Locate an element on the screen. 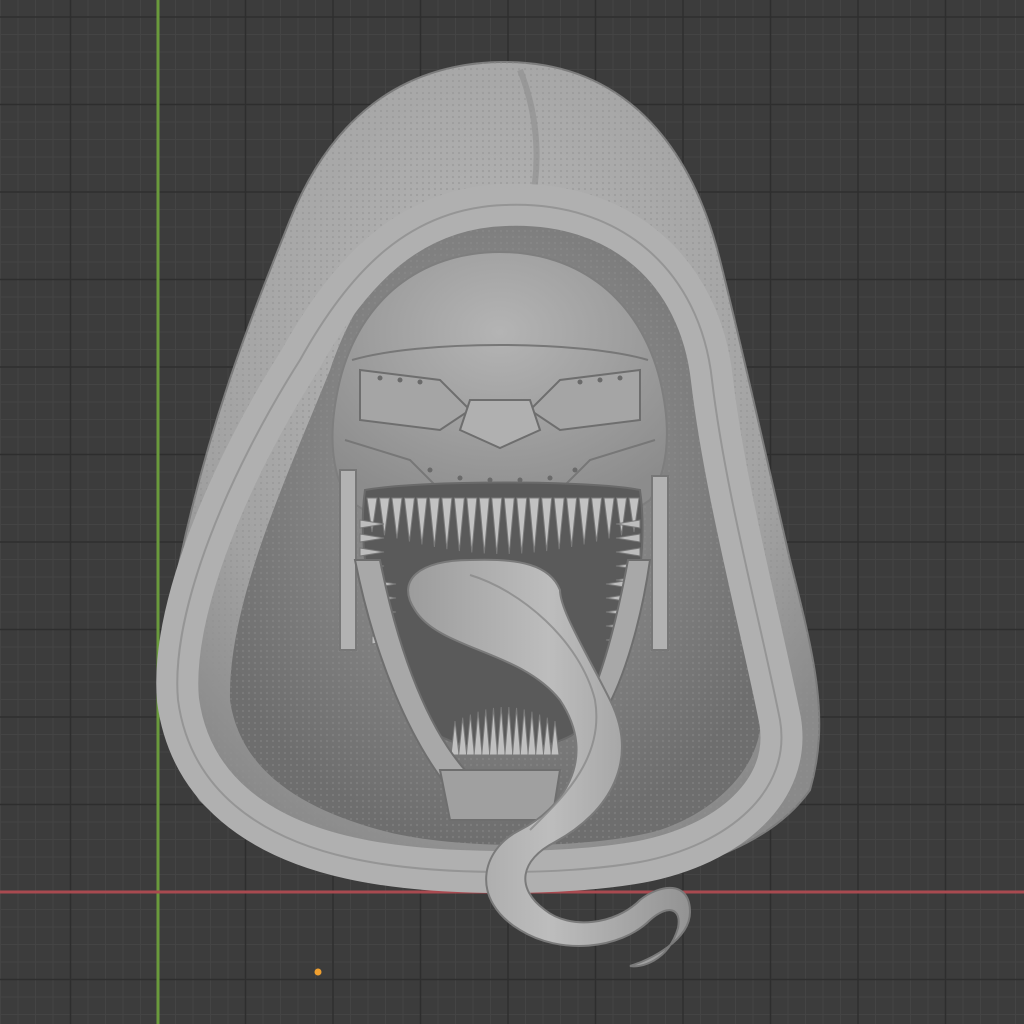  origin-point-icon is located at coordinates (318, 972).